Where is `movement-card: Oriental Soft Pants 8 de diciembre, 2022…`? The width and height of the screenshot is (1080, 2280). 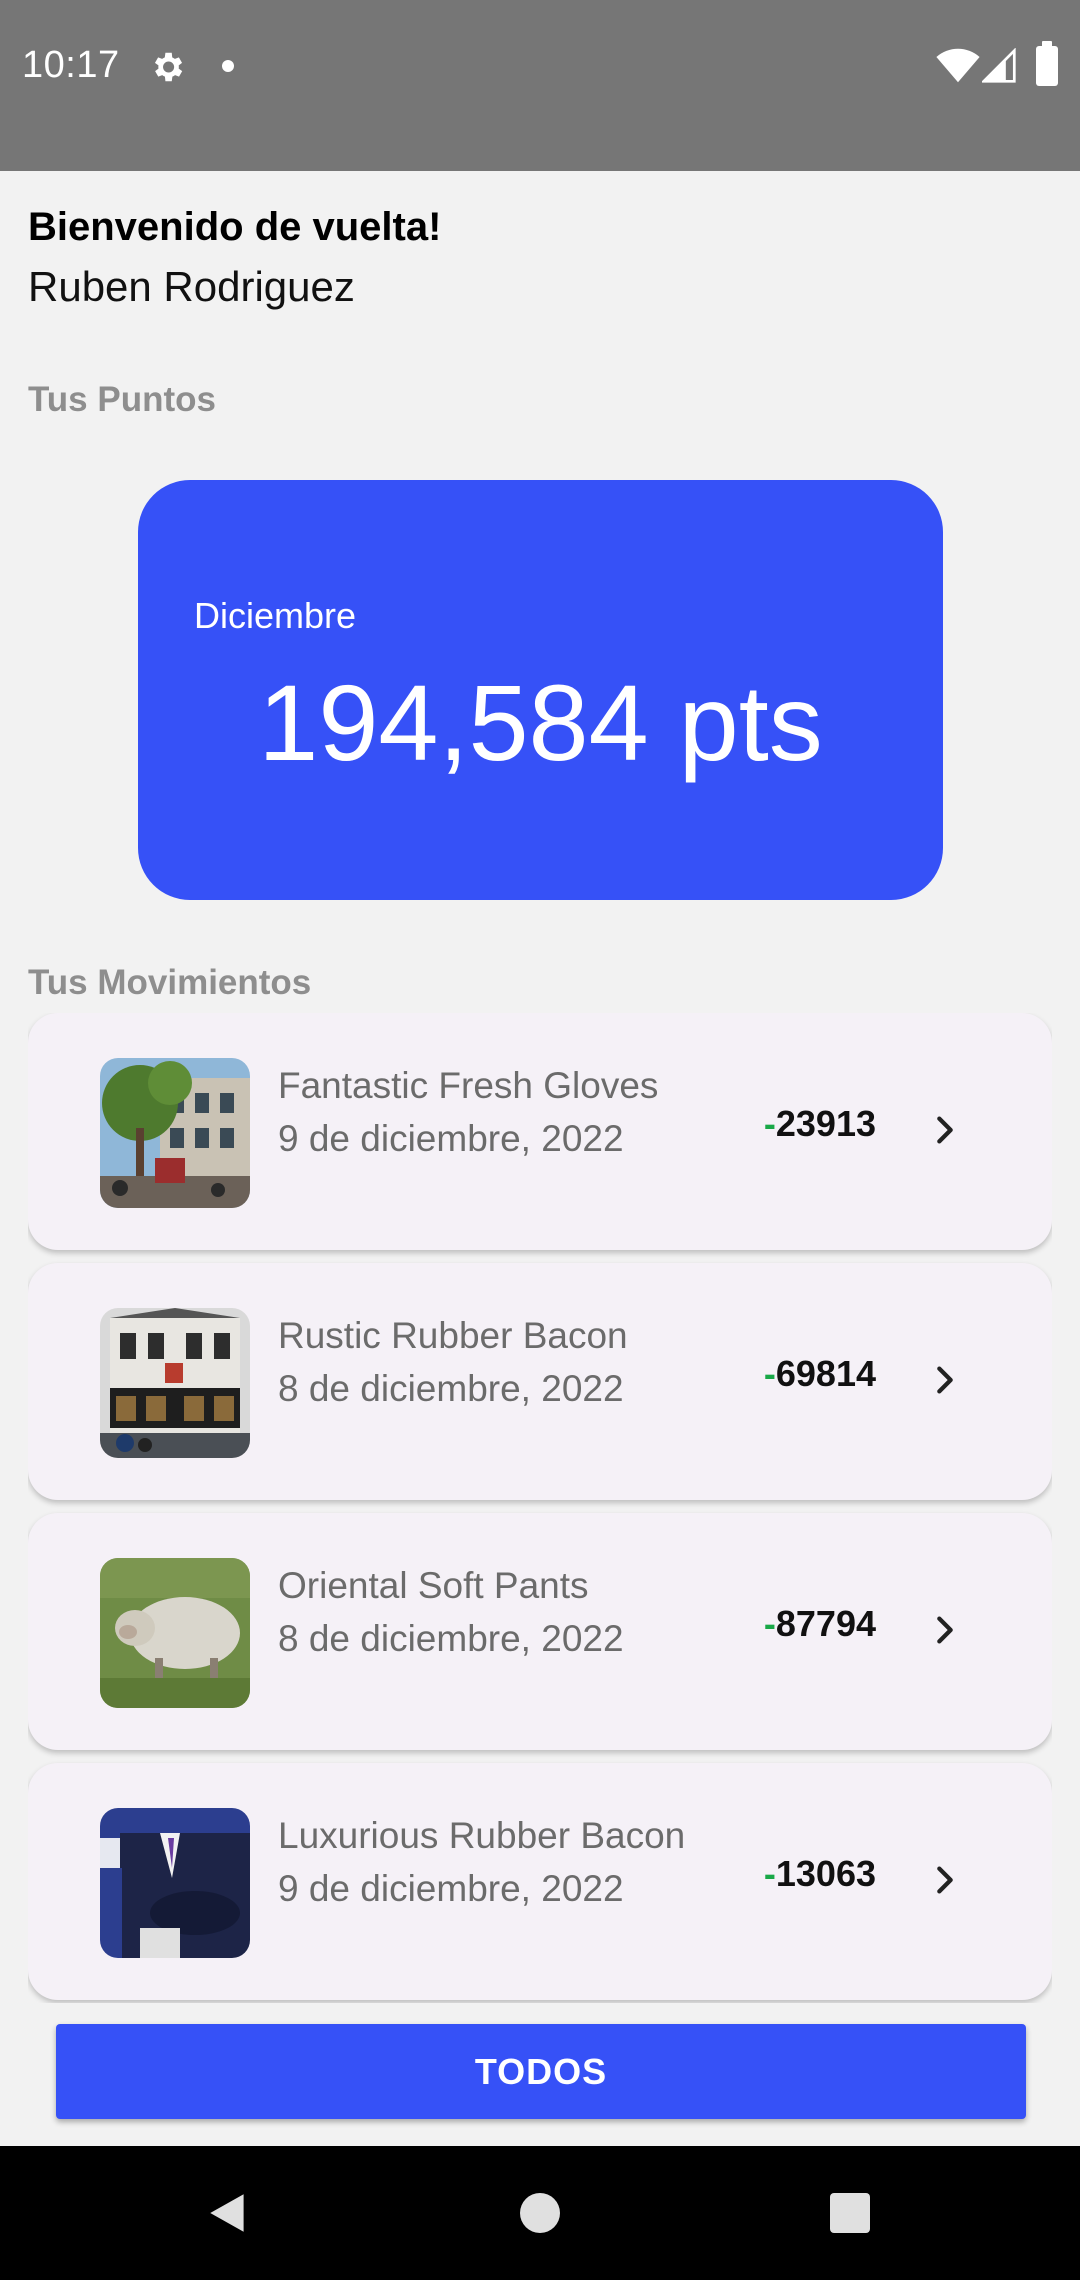
movement-card: Oriental Soft Pants 8 de diciembre, 2022… is located at coordinates (540, 1631).